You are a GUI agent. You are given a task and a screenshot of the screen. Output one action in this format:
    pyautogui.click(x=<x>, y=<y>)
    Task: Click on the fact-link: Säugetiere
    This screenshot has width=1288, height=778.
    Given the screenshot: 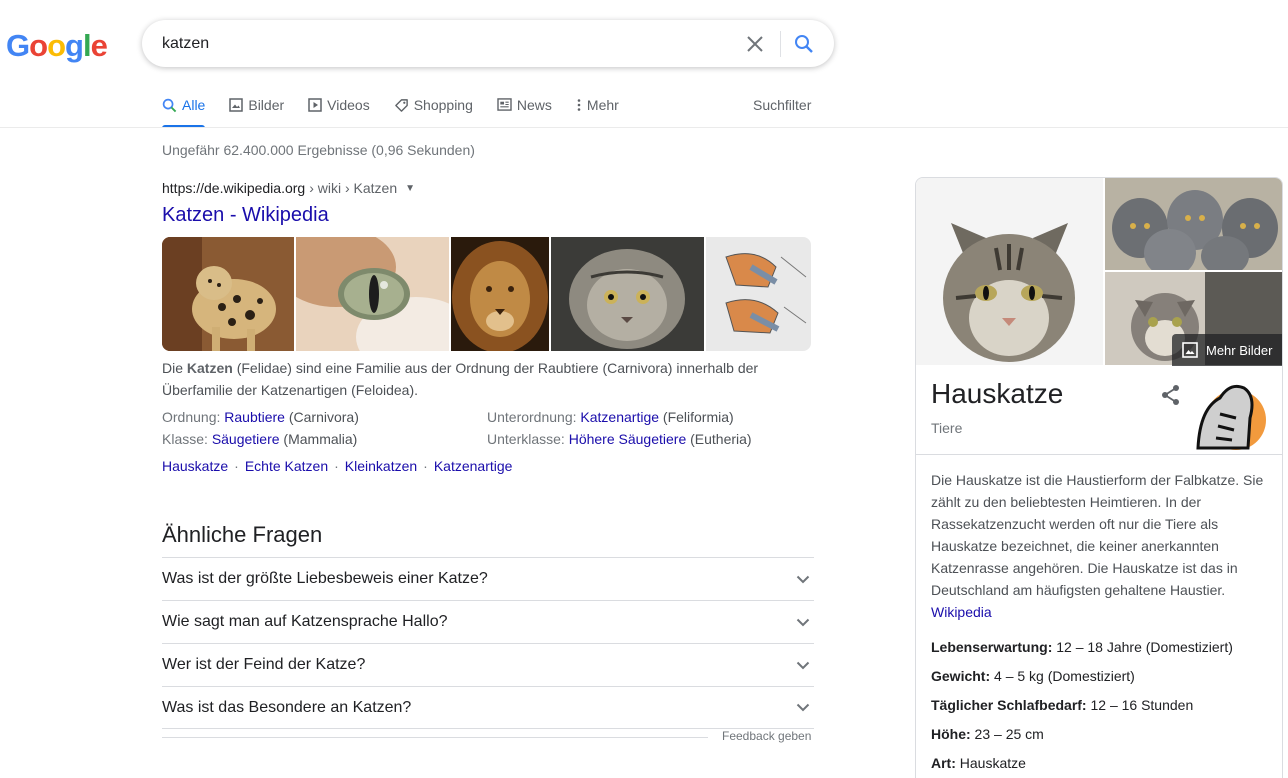 What is the action you would take?
    pyautogui.click(x=246, y=439)
    